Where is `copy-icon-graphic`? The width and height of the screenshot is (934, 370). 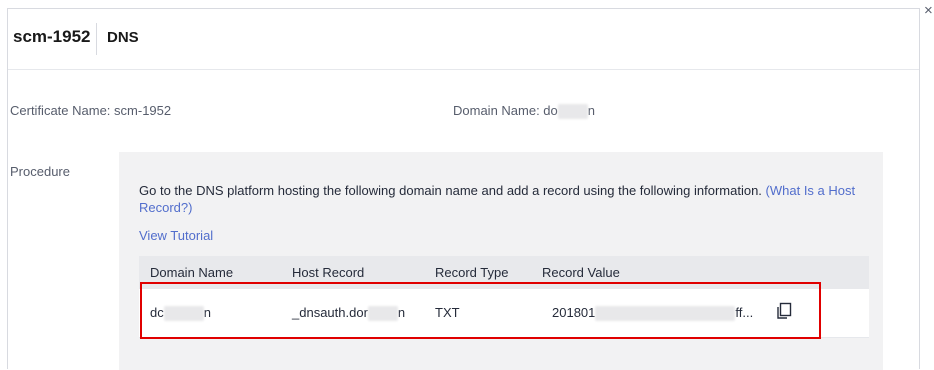
copy-icon-graphic is located at coordinates (784, 310).